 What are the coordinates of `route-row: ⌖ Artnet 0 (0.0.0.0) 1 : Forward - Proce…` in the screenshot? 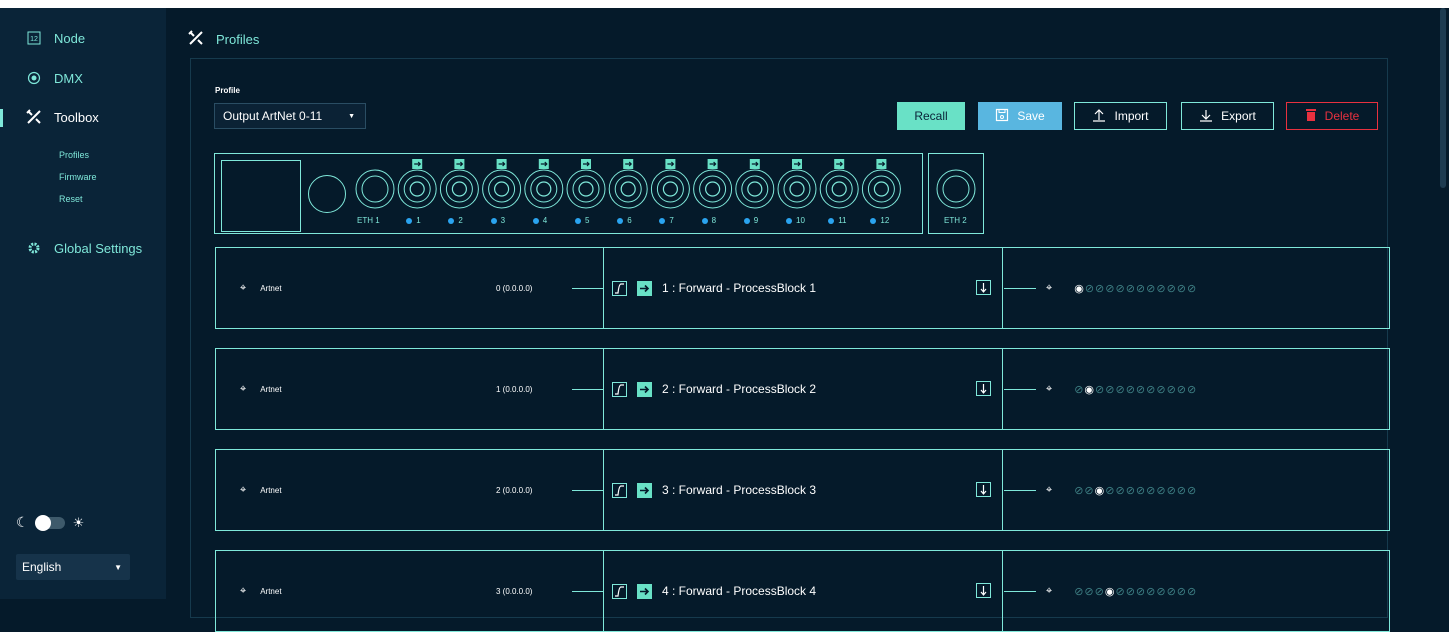 It's located at (802, 288).